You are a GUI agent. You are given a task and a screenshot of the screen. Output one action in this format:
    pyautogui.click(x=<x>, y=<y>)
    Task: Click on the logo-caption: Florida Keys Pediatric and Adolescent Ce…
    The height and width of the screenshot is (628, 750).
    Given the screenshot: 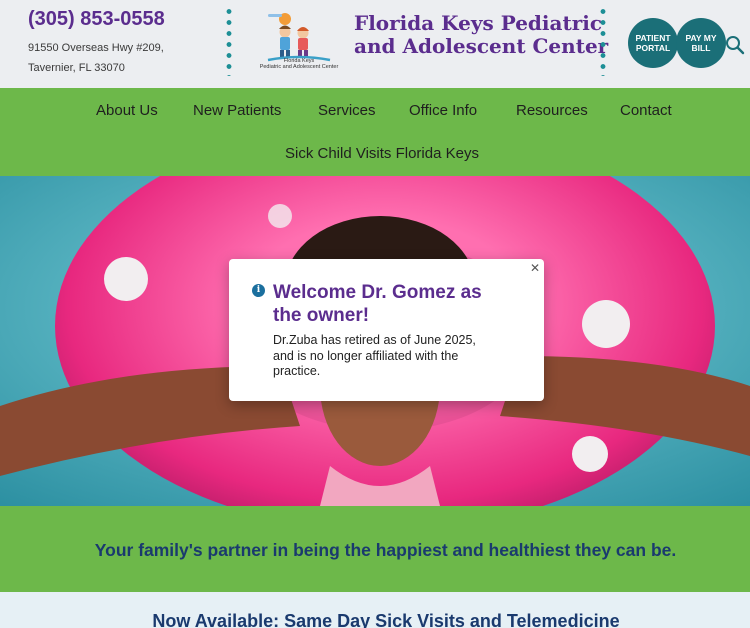 What is the action you would take?
    pyautogui.click(x=299, y=64)
    